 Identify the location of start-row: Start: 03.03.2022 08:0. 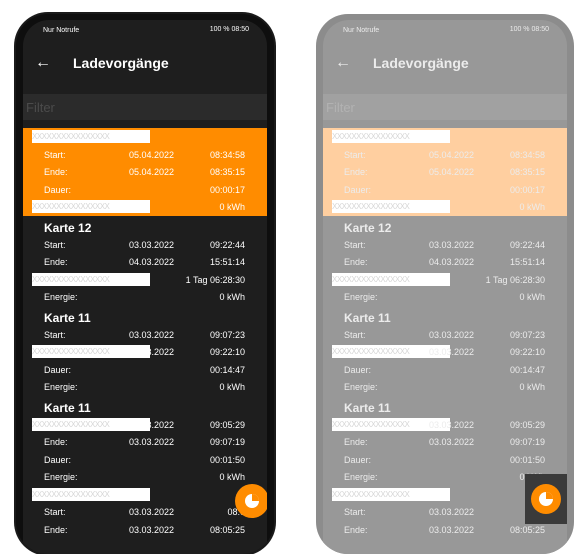
(145, 512).